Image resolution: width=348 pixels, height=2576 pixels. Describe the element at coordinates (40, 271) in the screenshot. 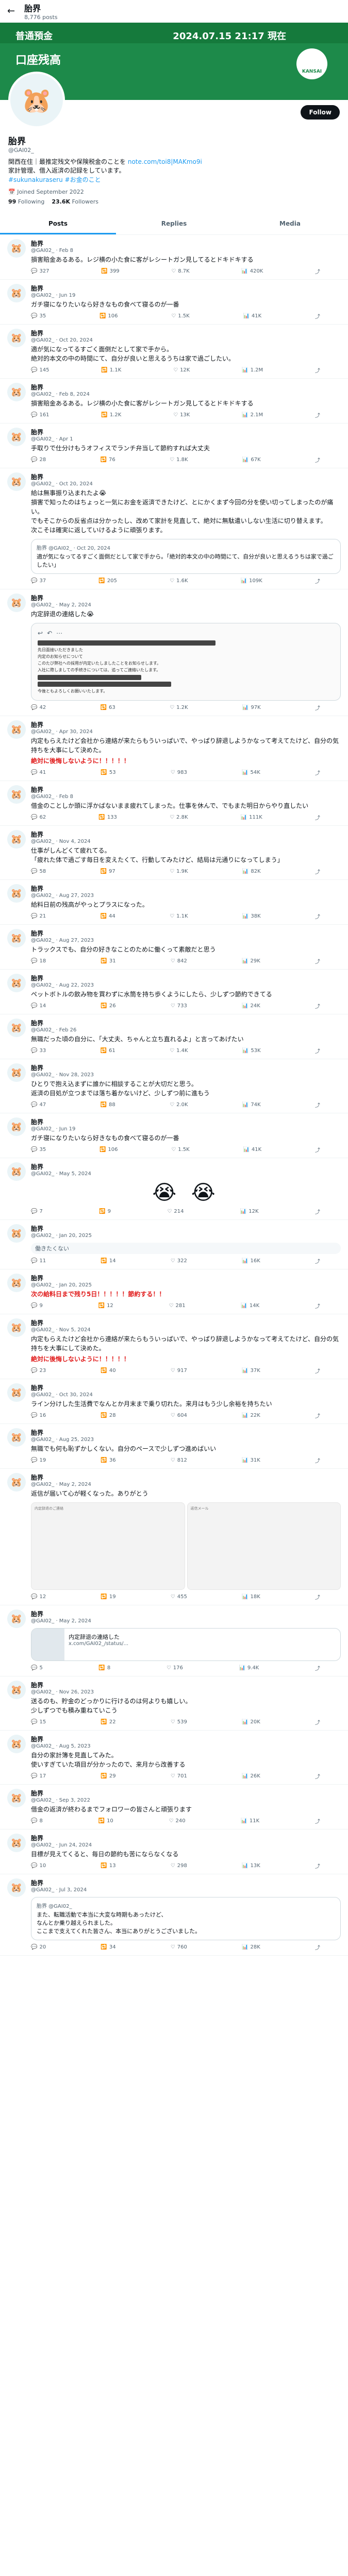

I see `reply-button: 💬 327` at that location.